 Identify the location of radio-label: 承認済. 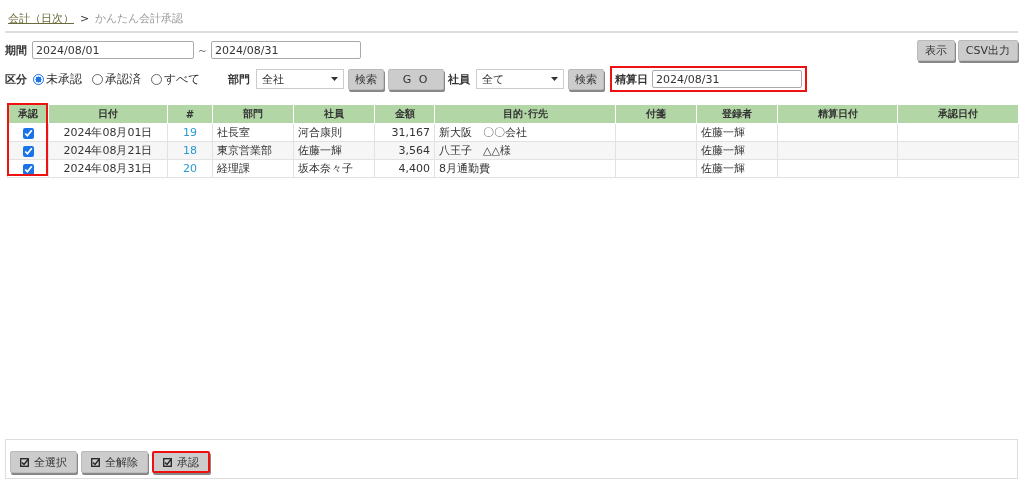
(123, 79).